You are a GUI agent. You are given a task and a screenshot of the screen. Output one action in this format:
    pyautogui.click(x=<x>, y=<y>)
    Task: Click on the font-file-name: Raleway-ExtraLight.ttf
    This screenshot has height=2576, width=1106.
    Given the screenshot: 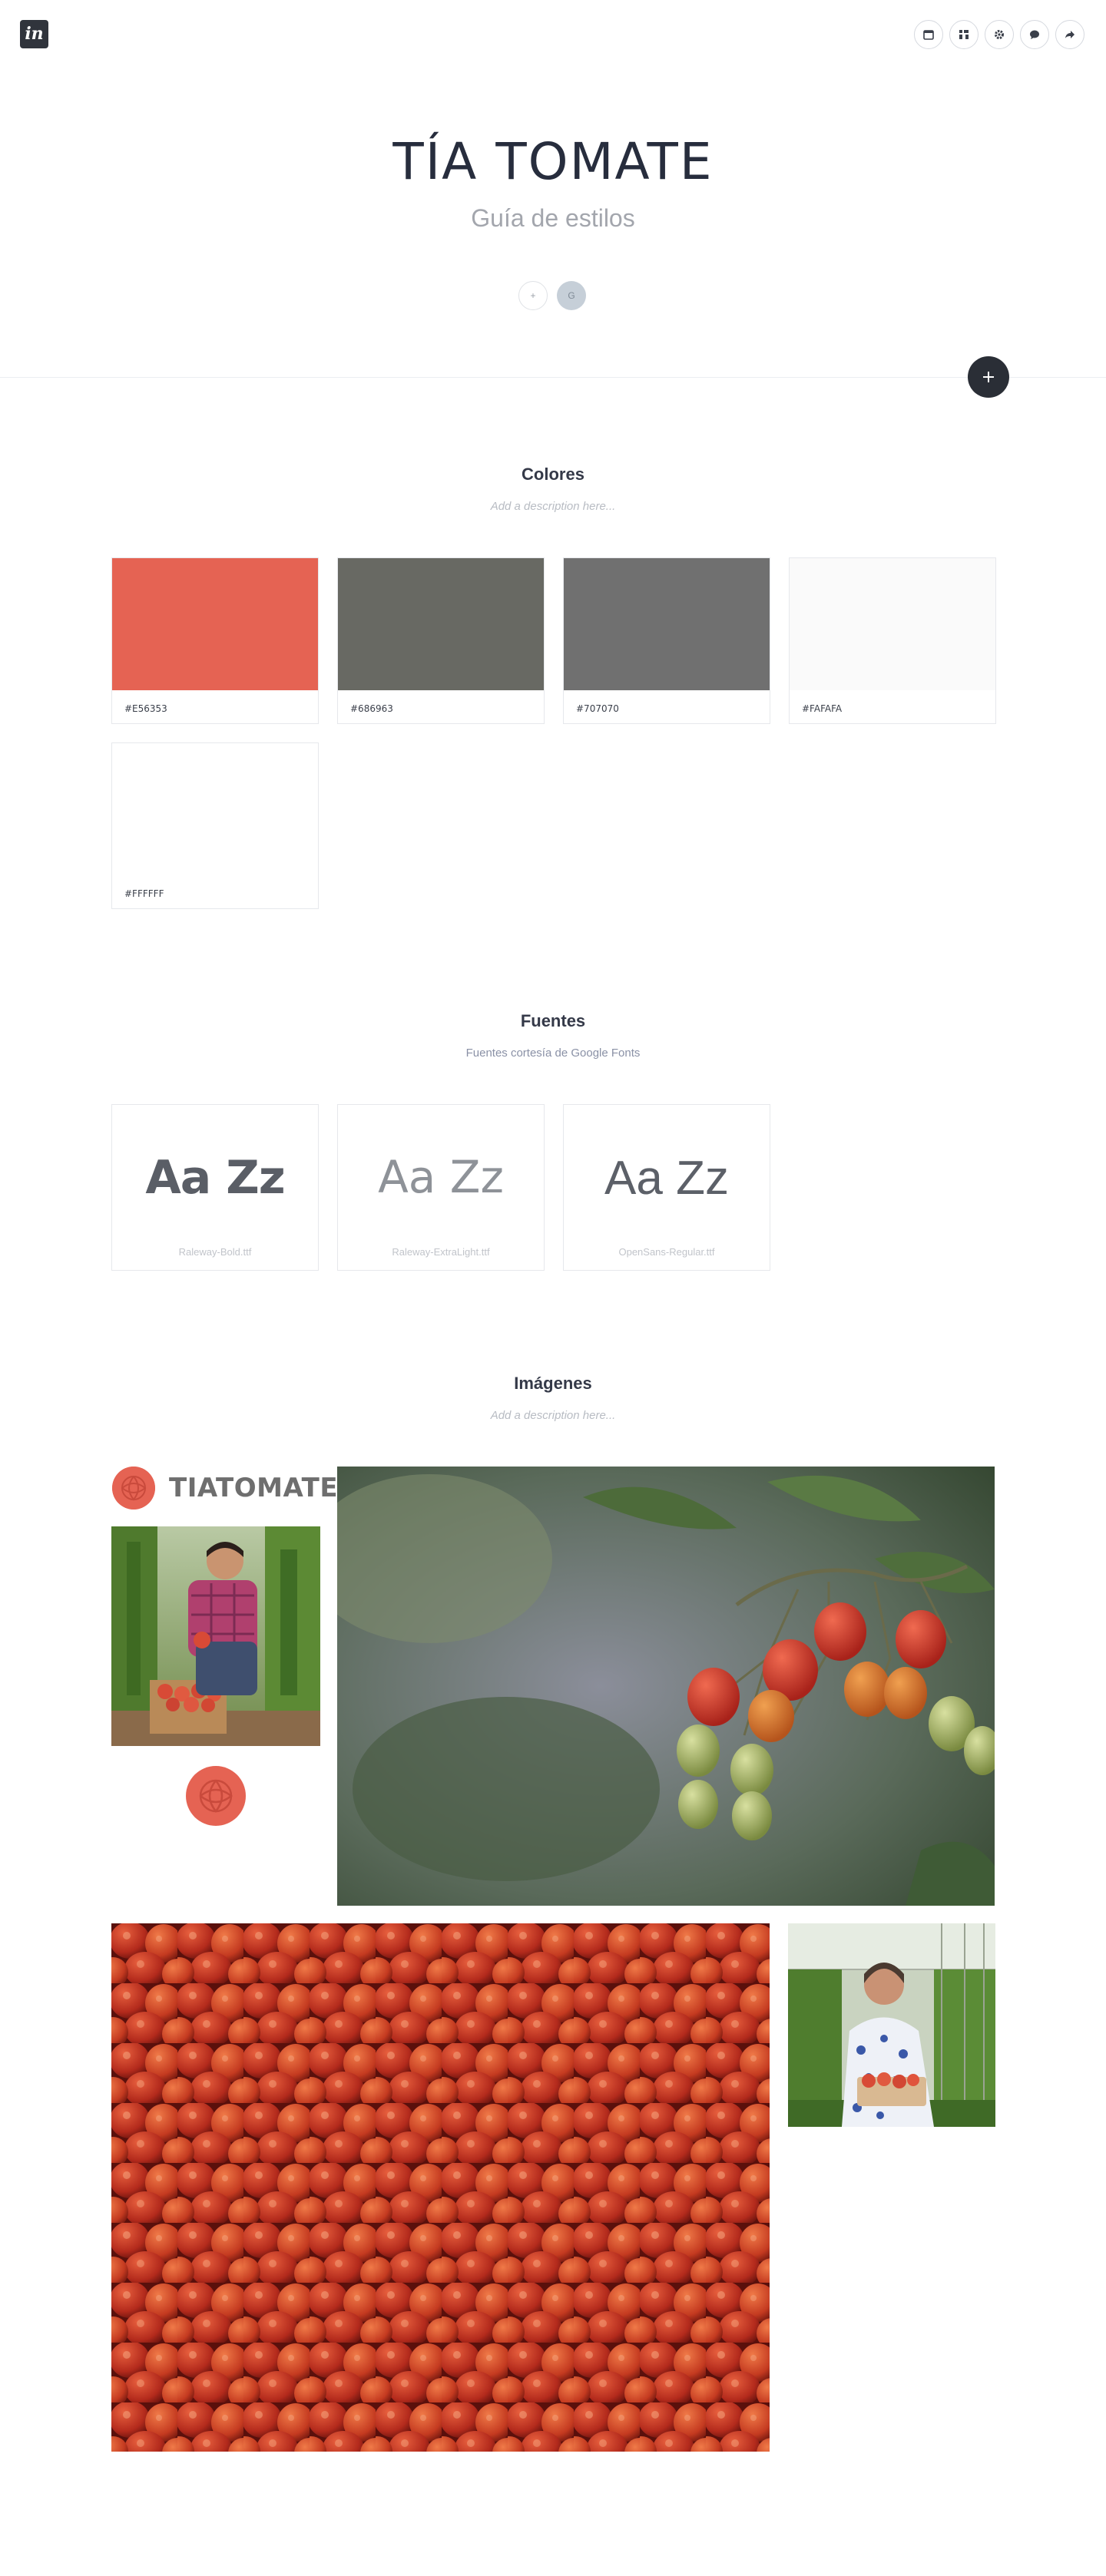 What is the action you would take?
    pyautogui.click(x=441, y=1252)
    